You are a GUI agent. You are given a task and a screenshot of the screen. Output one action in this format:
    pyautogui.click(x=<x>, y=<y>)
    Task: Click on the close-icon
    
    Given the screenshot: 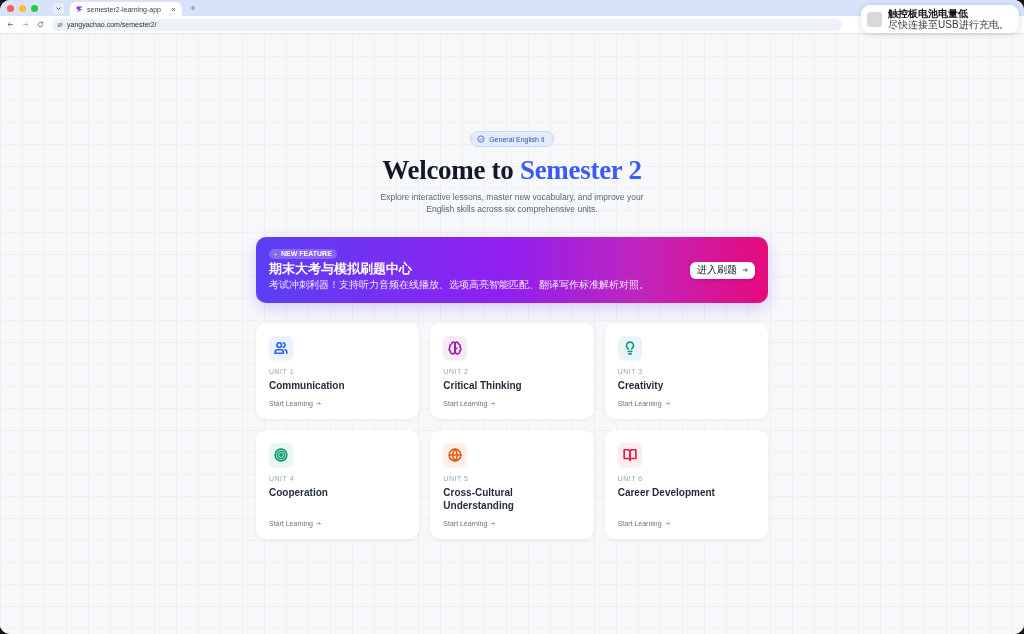 What is the action you would take?
    pyautogui.click(x=173, y=9)
    